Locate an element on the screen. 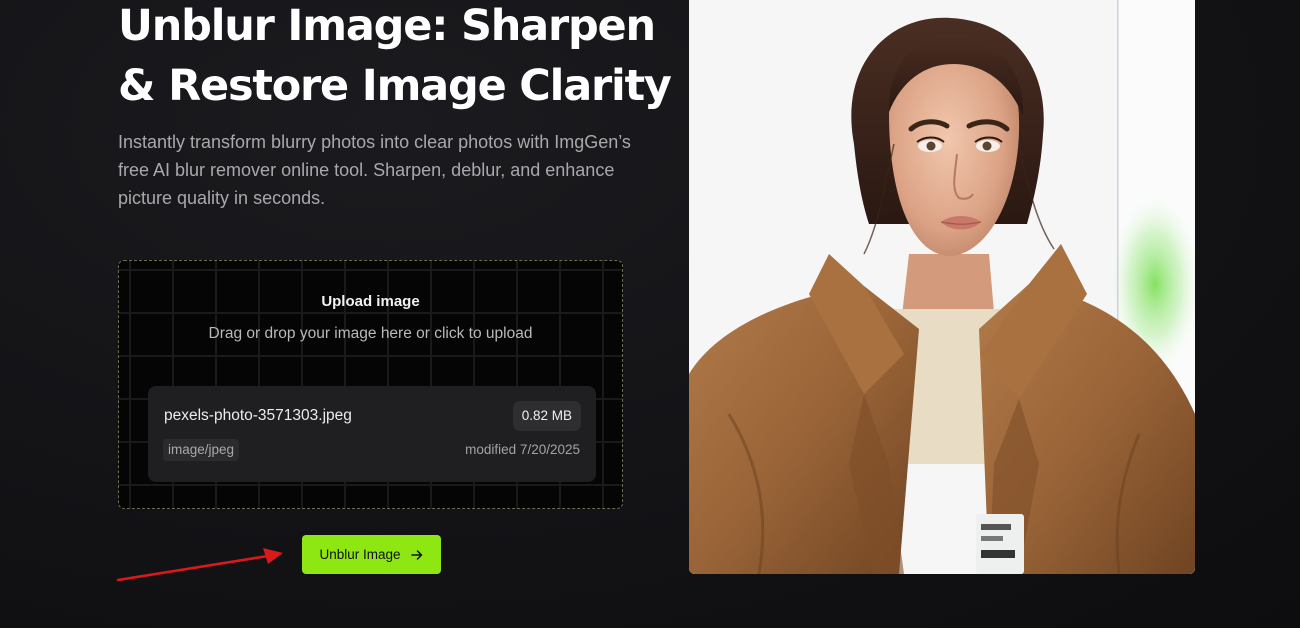 Image resolution: width=1300 pixels, height=628 pixels. unblur-button-label: Unblur Image is located at coordinates (360, 554).